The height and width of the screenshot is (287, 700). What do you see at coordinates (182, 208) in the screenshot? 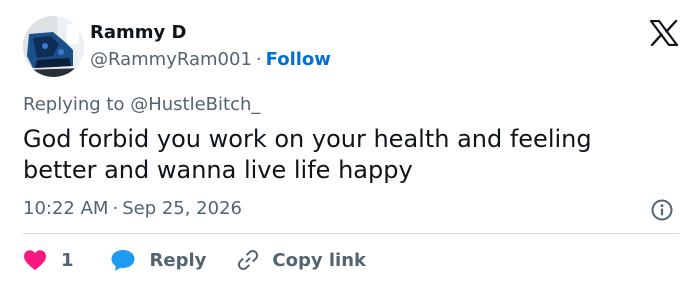
I see `timestamp-date: Sep 25, 2026` at bounding box center [182, 208].